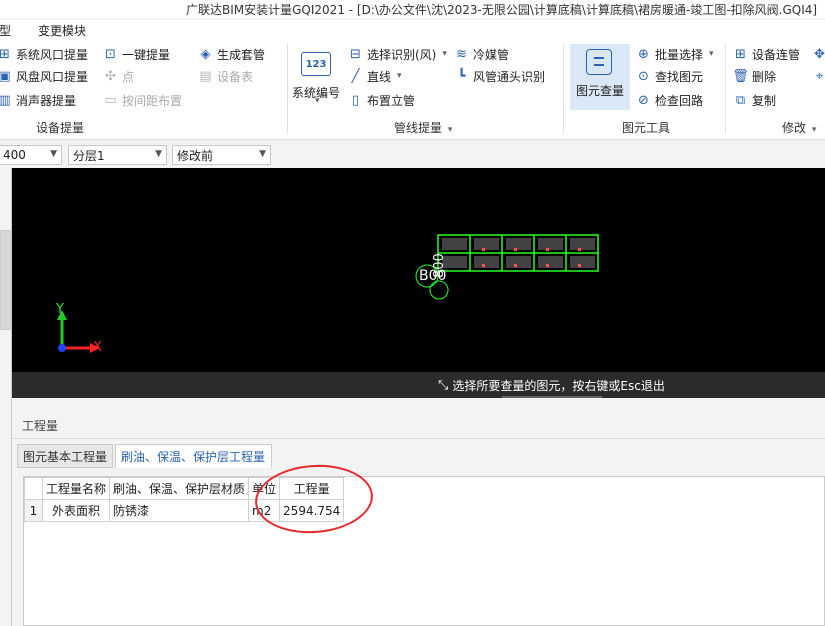 The height and width of the screenshot is (626, 825). Describe the element at coordinates (5, 100) in the screenshot. I see `muffler-icon: ▥` at that location.